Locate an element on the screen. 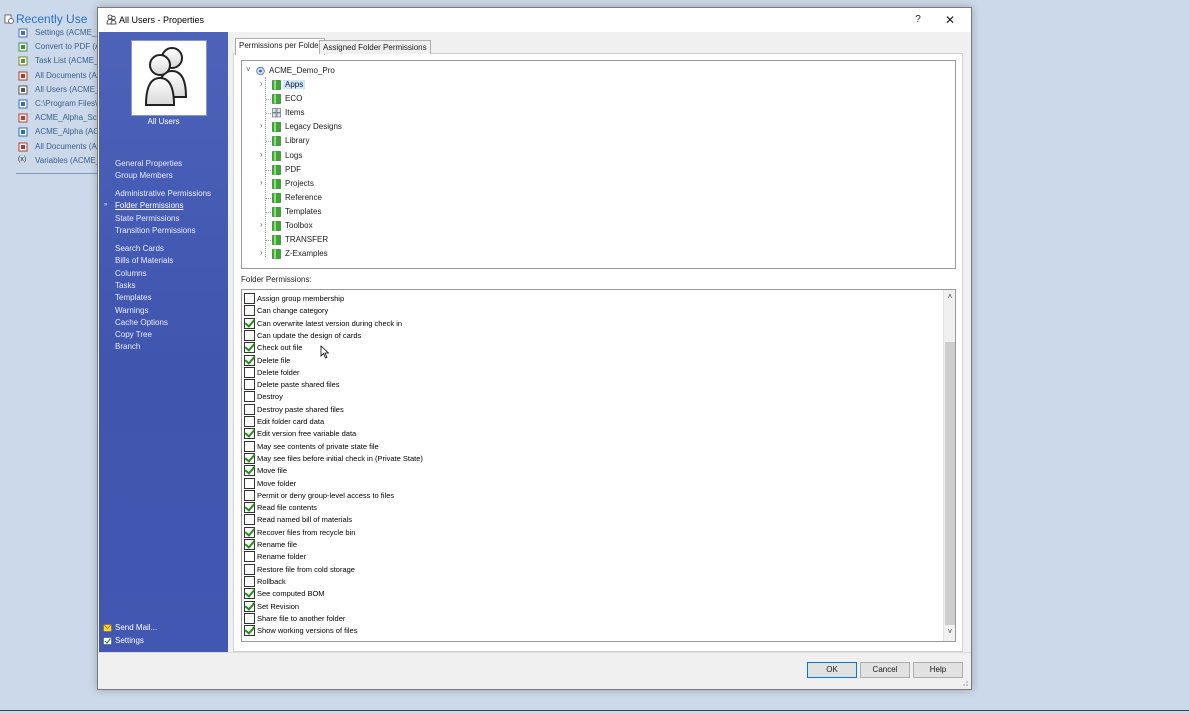 The width and height of the screenshot is (1189, 714). tab-assigned-folder-permissions: Assigned Folder Permissions is located at coordinates (375, 47).